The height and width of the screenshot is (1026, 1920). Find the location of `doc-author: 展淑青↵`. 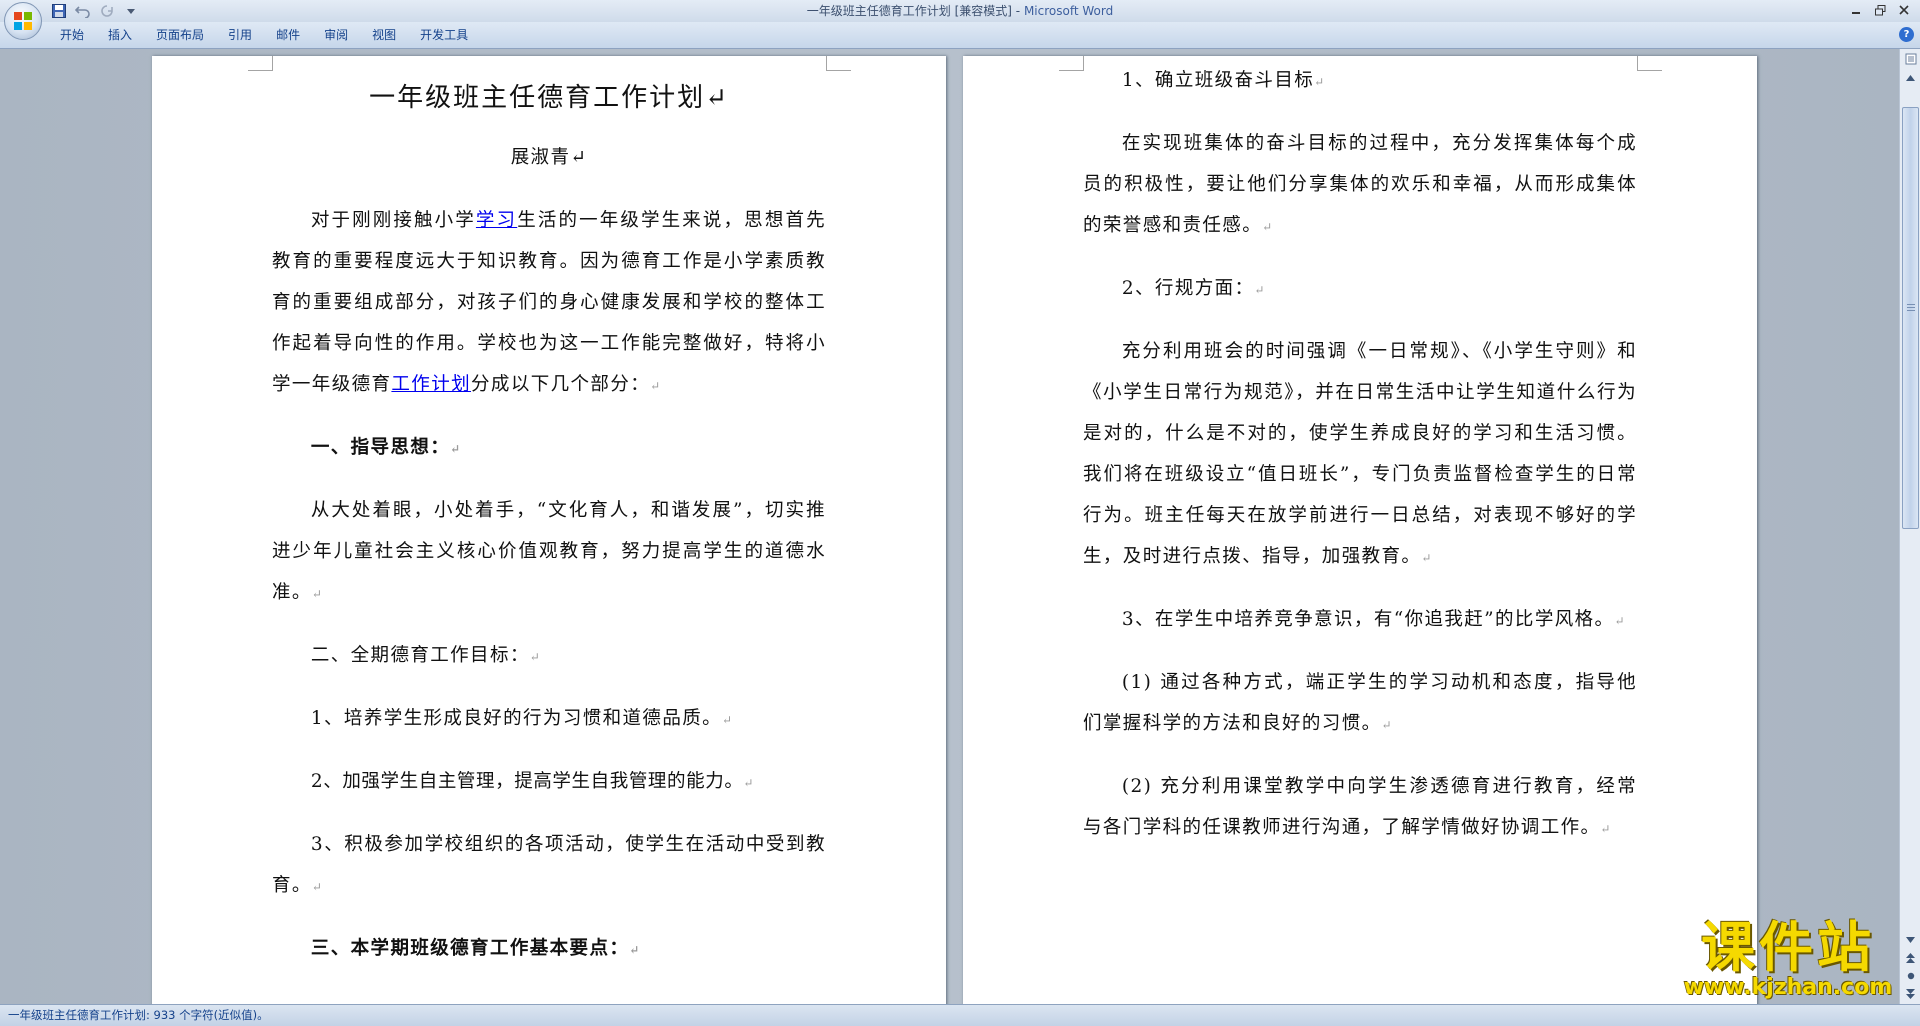

doc-author: 展淑青↵ is located at coordinates (549, 158).